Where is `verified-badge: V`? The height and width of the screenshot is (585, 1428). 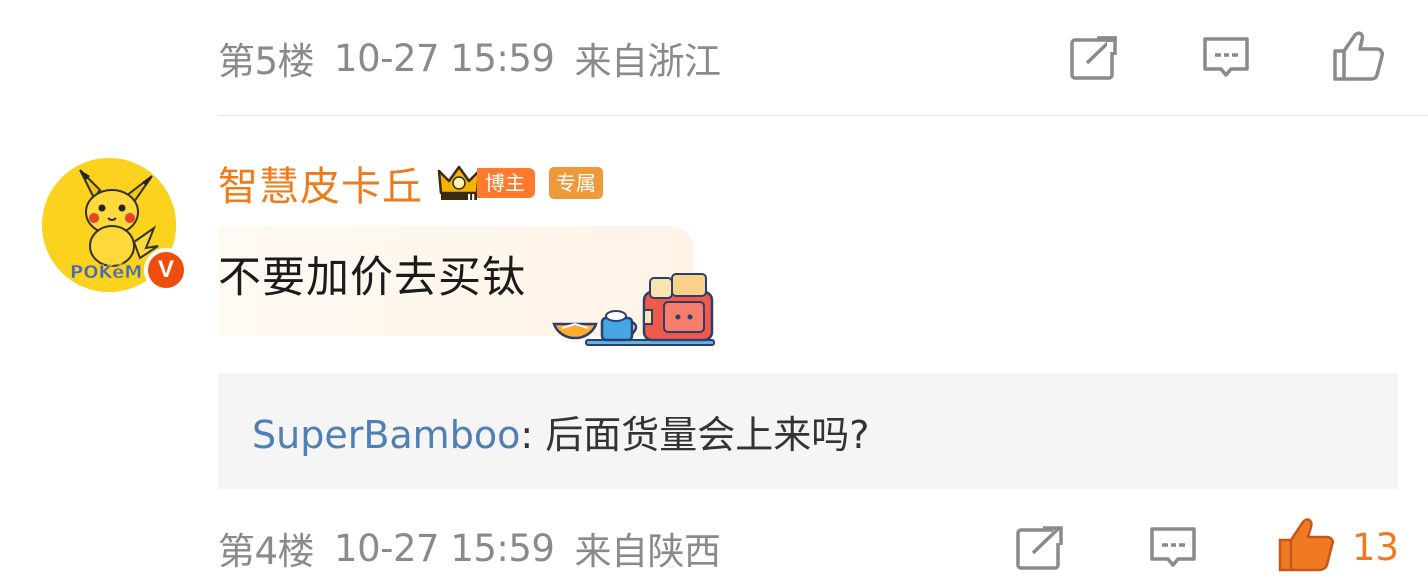 verified-badge: V is located at coordinates (166, 270).